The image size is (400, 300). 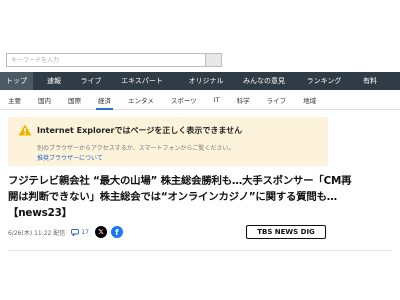 I want to click on search-field, so click(x=106, y=60).